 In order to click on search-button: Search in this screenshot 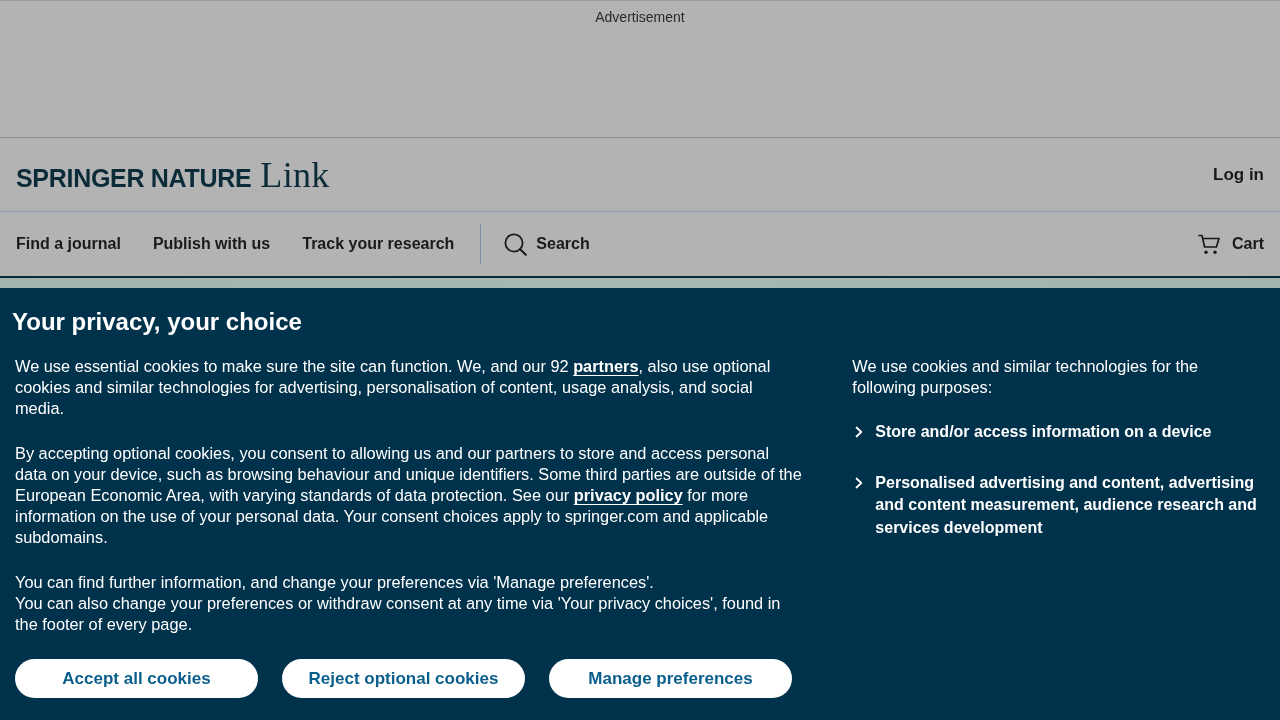, I will do `click(547, 244)`.